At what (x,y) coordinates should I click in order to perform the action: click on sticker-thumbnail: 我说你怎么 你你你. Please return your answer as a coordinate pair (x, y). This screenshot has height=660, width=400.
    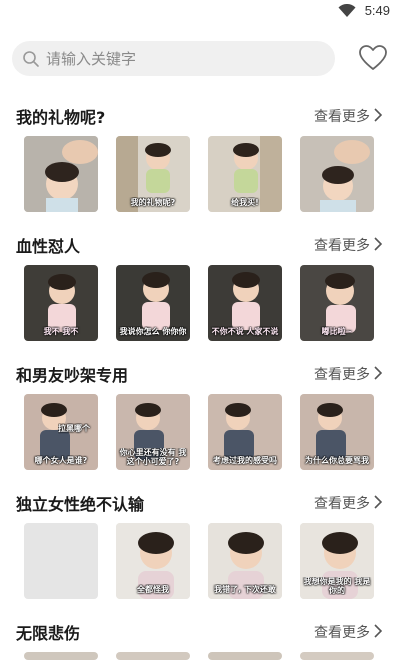
    Looking at the image, I should click on (153, 303).